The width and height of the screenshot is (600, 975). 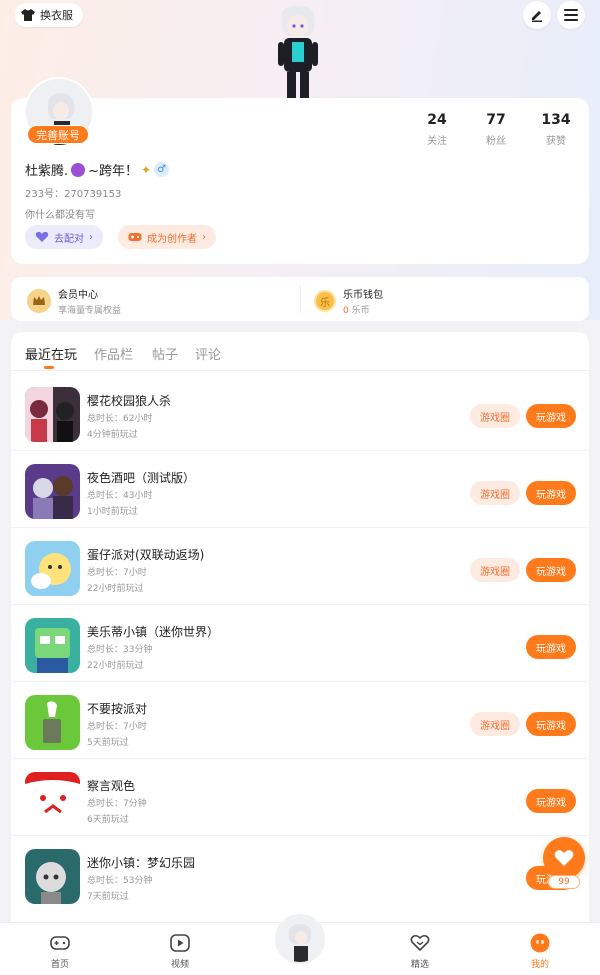 I want to click on creator-label: 成为创作者, so click(x=172, y=239).